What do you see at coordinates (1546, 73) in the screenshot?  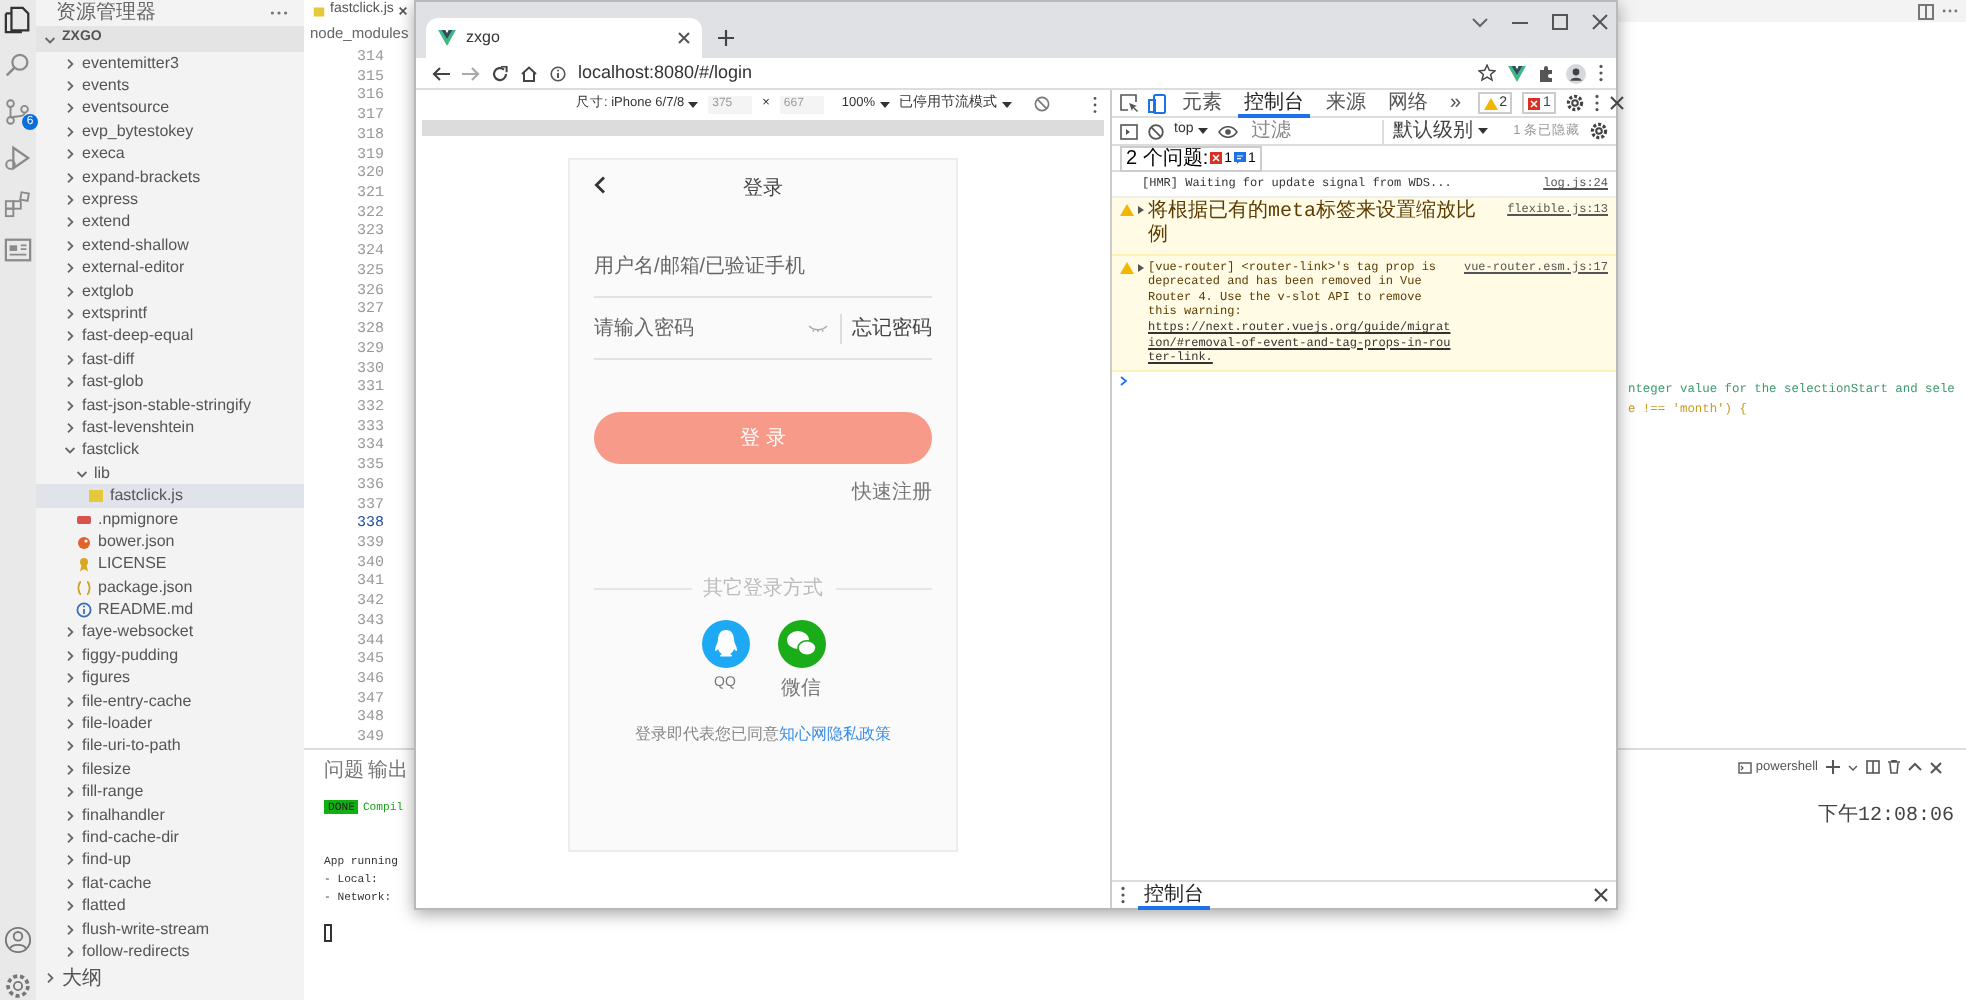 I see `puzzle-icon` at bounding box center [1546, 73].